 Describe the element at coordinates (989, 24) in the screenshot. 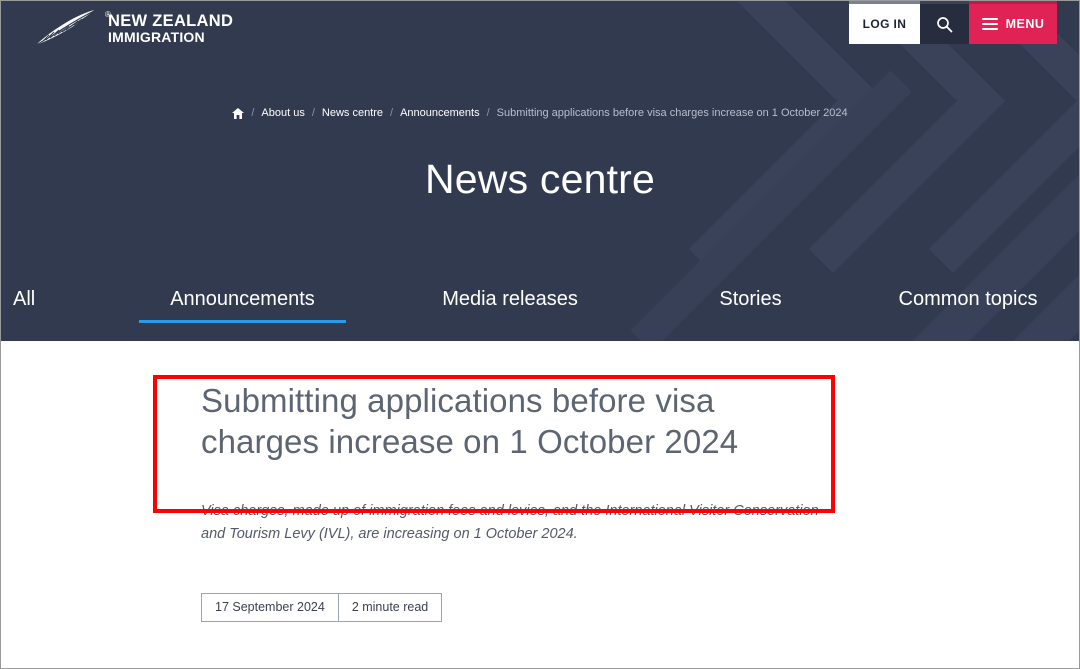

I see `hamburger-icon` at that location.